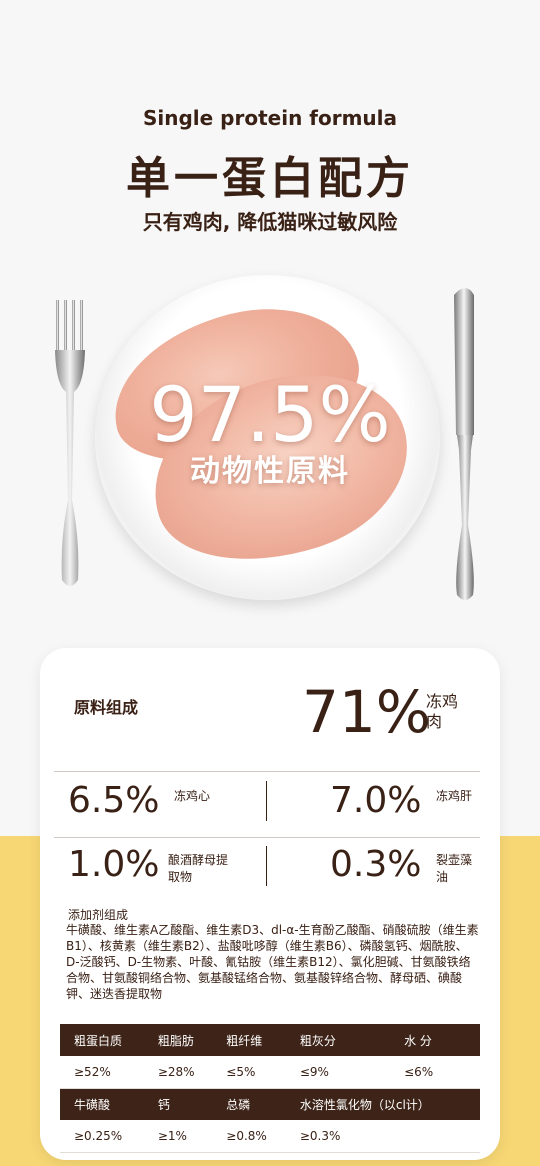 Image resolution: width=540 pixels, height=1166 pixels. I want to click on nutrient-label: 粗纤维, so click(249, 1040).